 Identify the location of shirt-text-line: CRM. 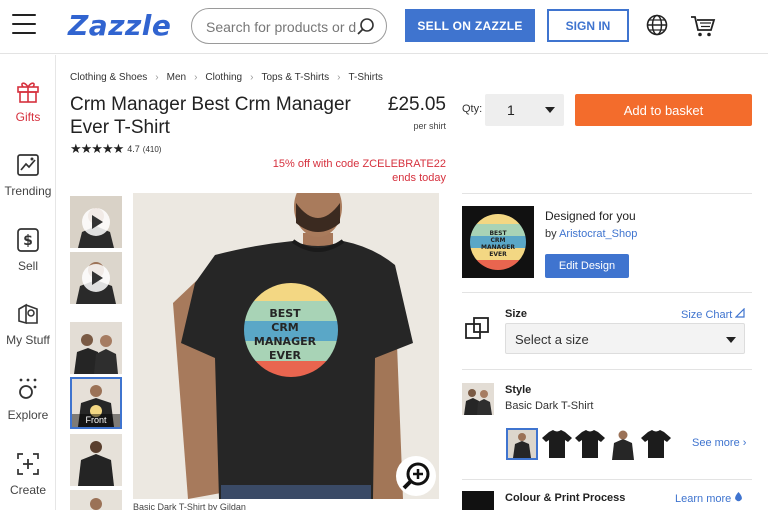
(285, 327).